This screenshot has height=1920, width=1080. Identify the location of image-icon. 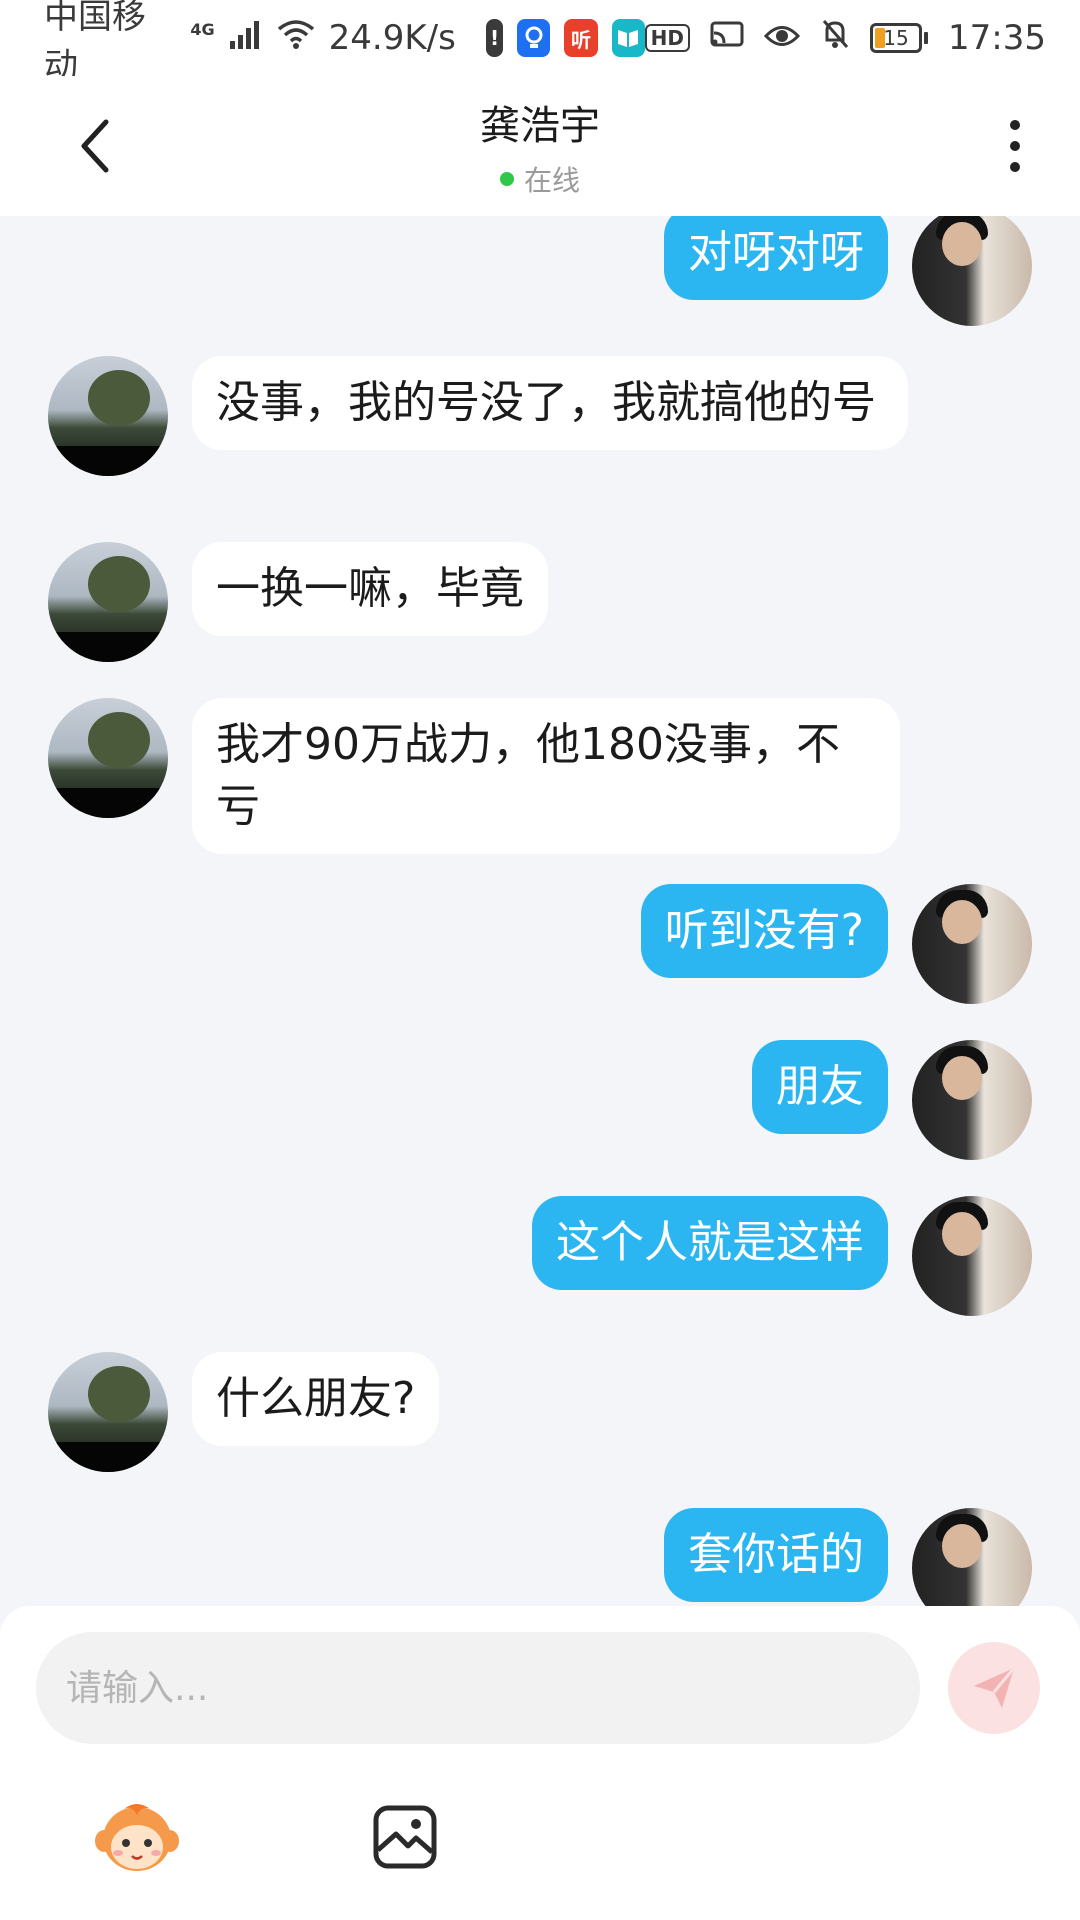
(405, 1837).